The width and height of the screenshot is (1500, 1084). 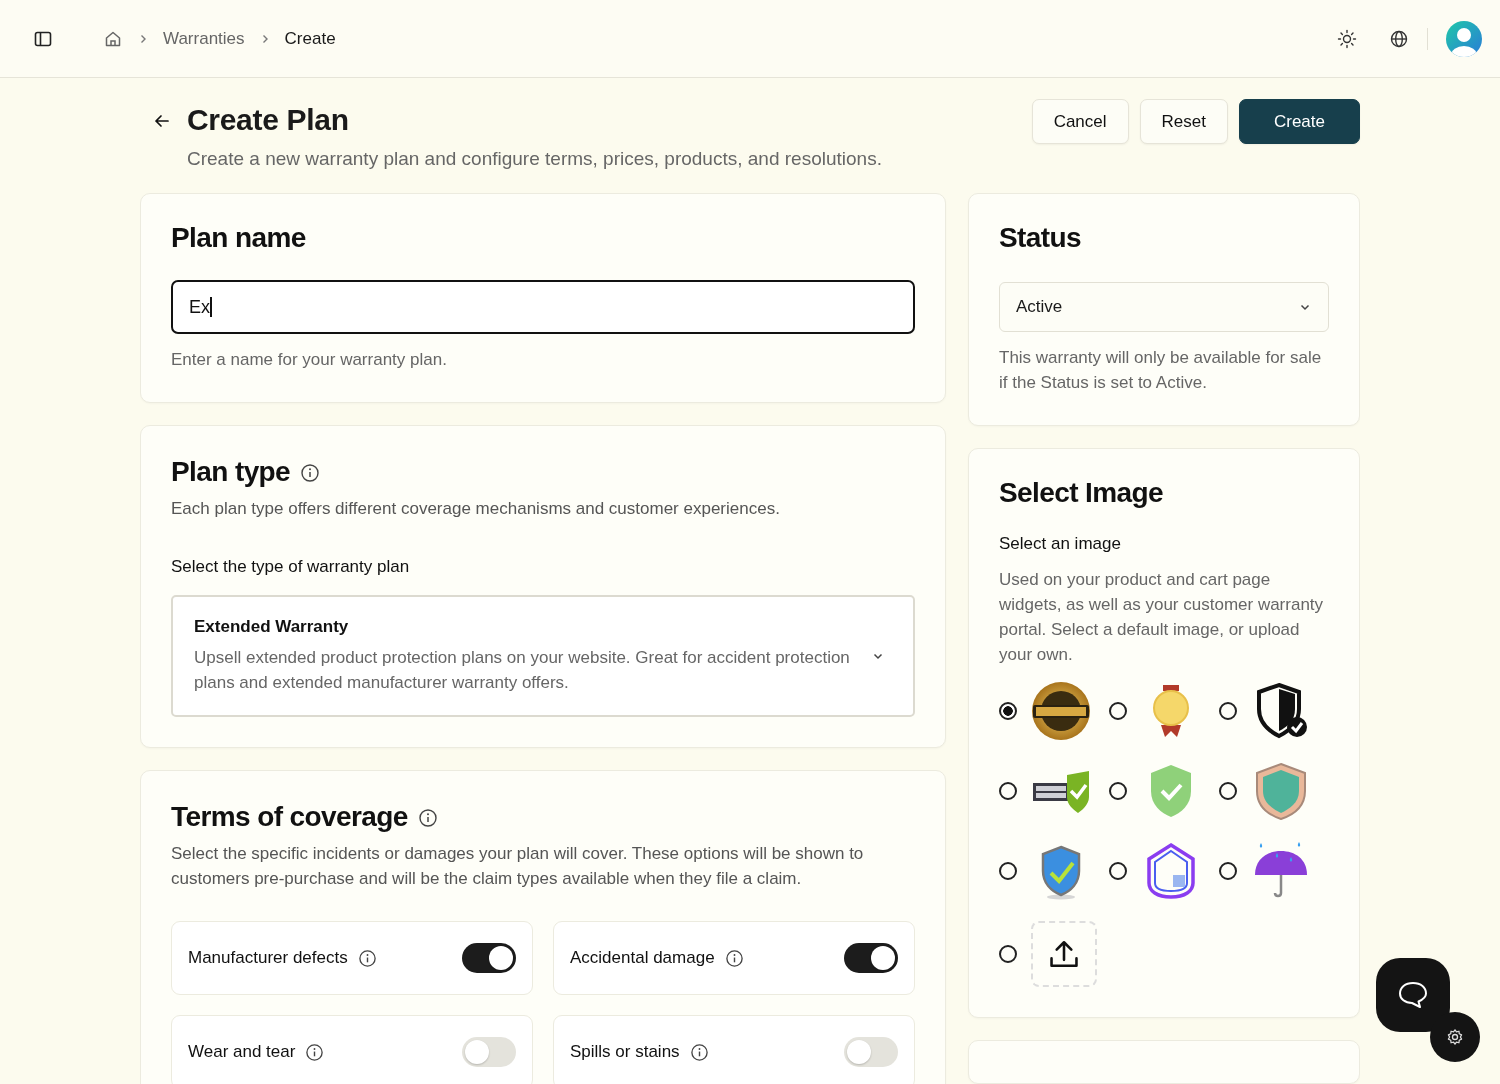 What do you see at coordinates (1413, 995) in the screenshot?
I see `chat-button` at bounding box center [1413, 995].